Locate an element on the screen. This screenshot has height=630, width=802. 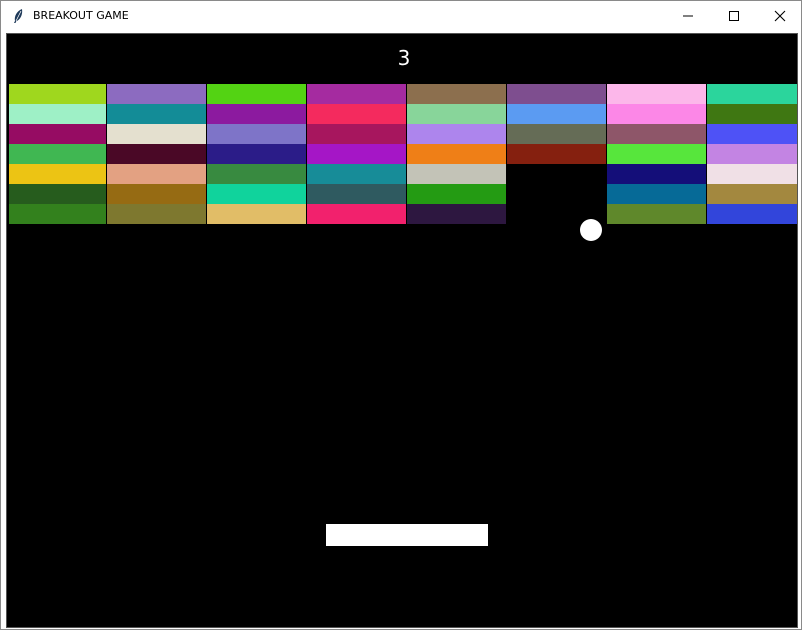
minimize-button is located at coordinates (688, 16).